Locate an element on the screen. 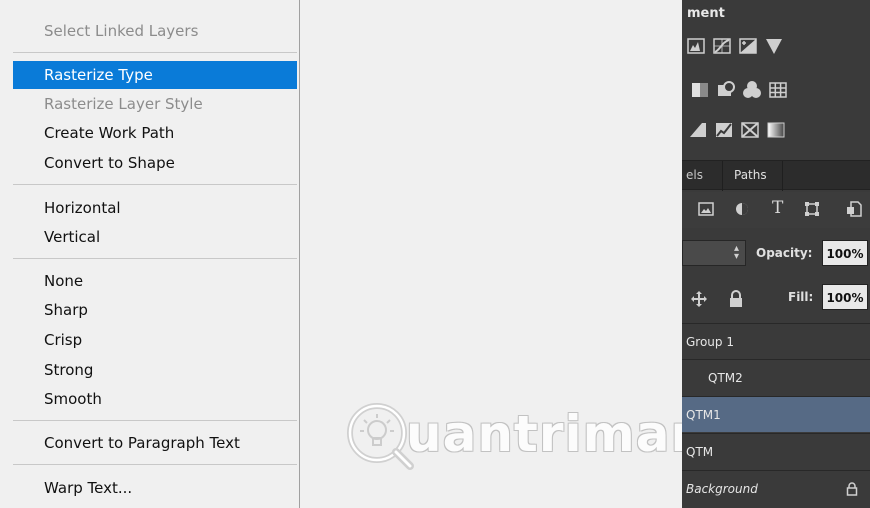 Image resolution: width=870 pixels, height=508 pixels. layer-name: Group 1 is located at coordinates (710, 342).